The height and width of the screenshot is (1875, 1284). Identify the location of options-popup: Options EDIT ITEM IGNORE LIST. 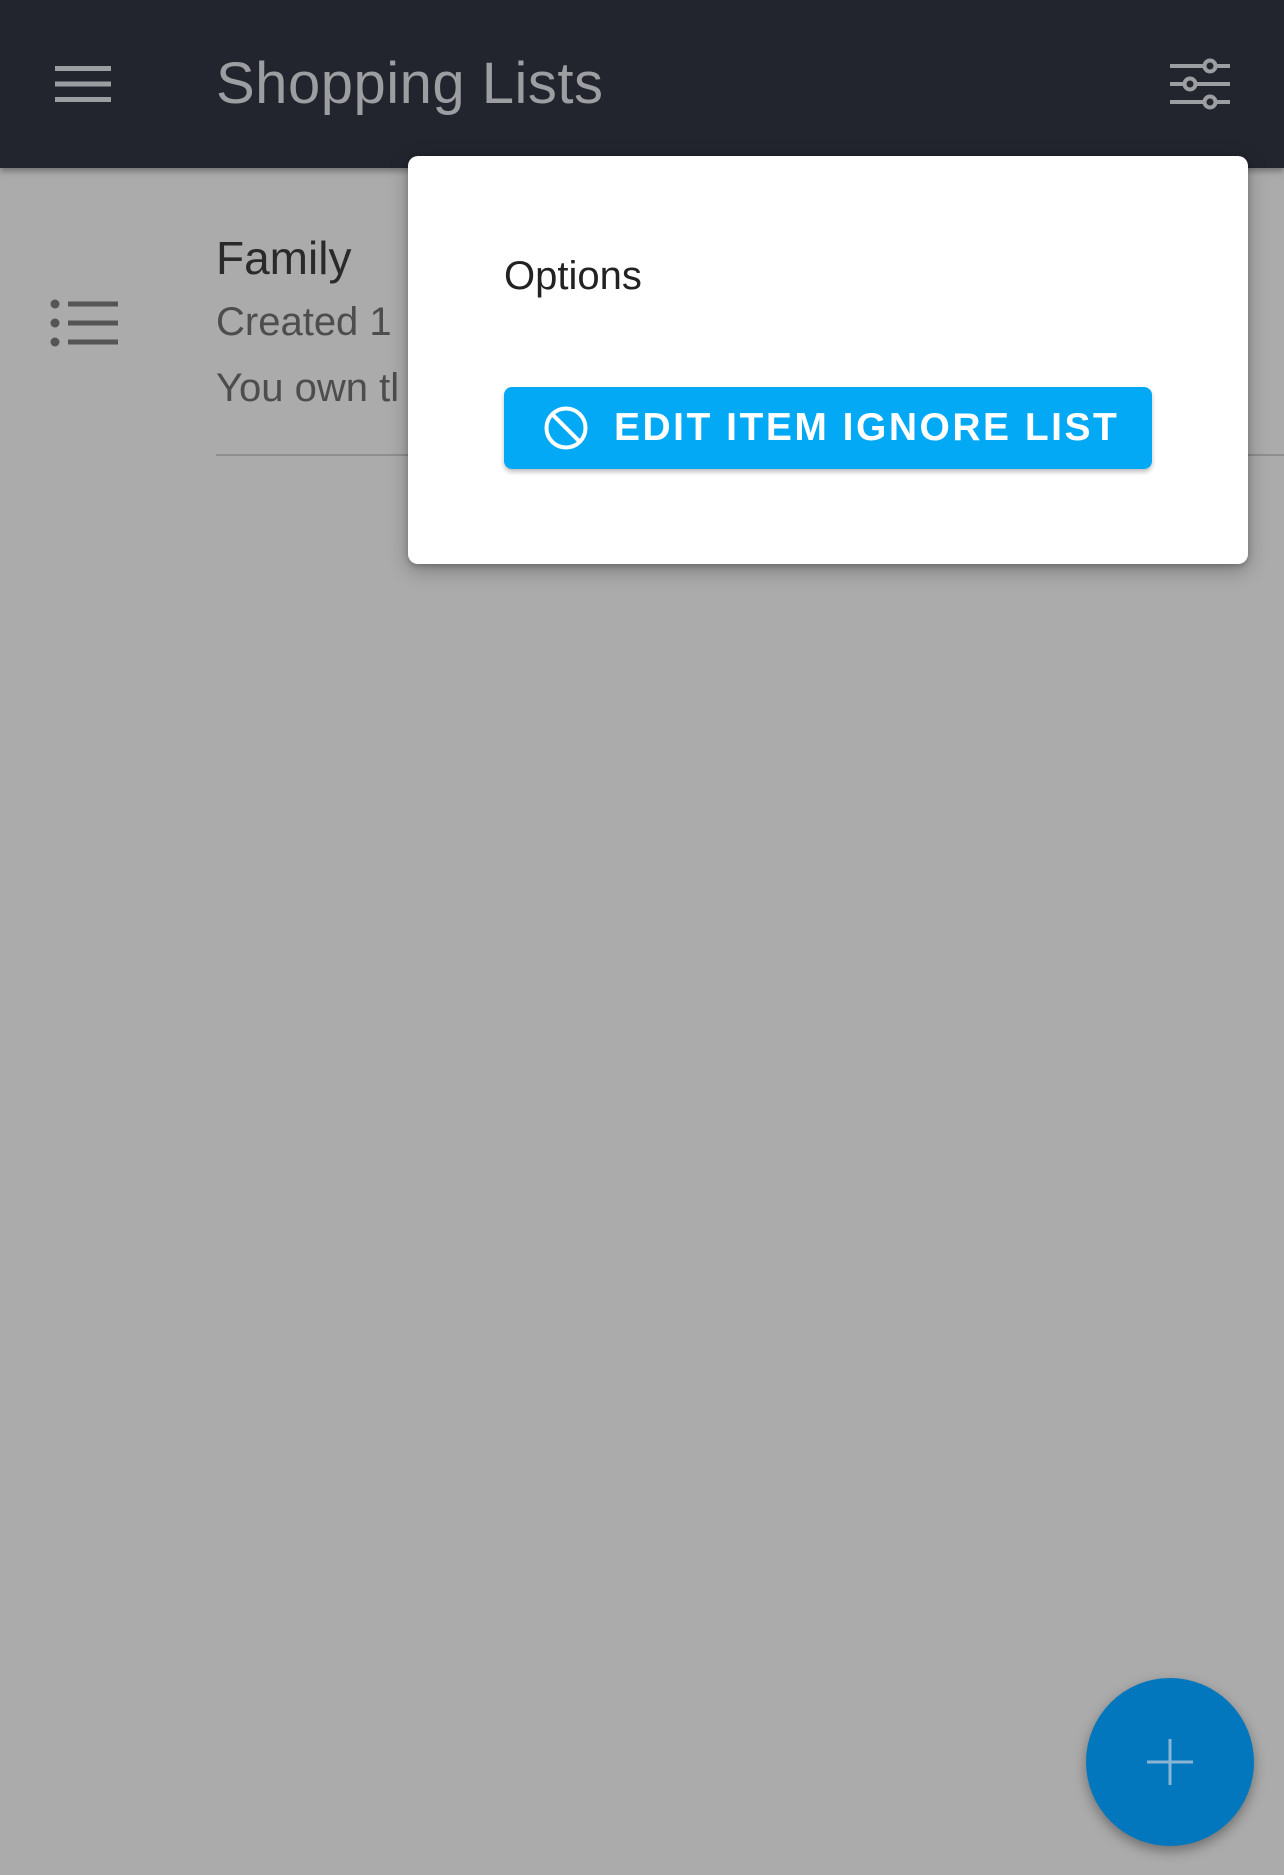
(828, 360).